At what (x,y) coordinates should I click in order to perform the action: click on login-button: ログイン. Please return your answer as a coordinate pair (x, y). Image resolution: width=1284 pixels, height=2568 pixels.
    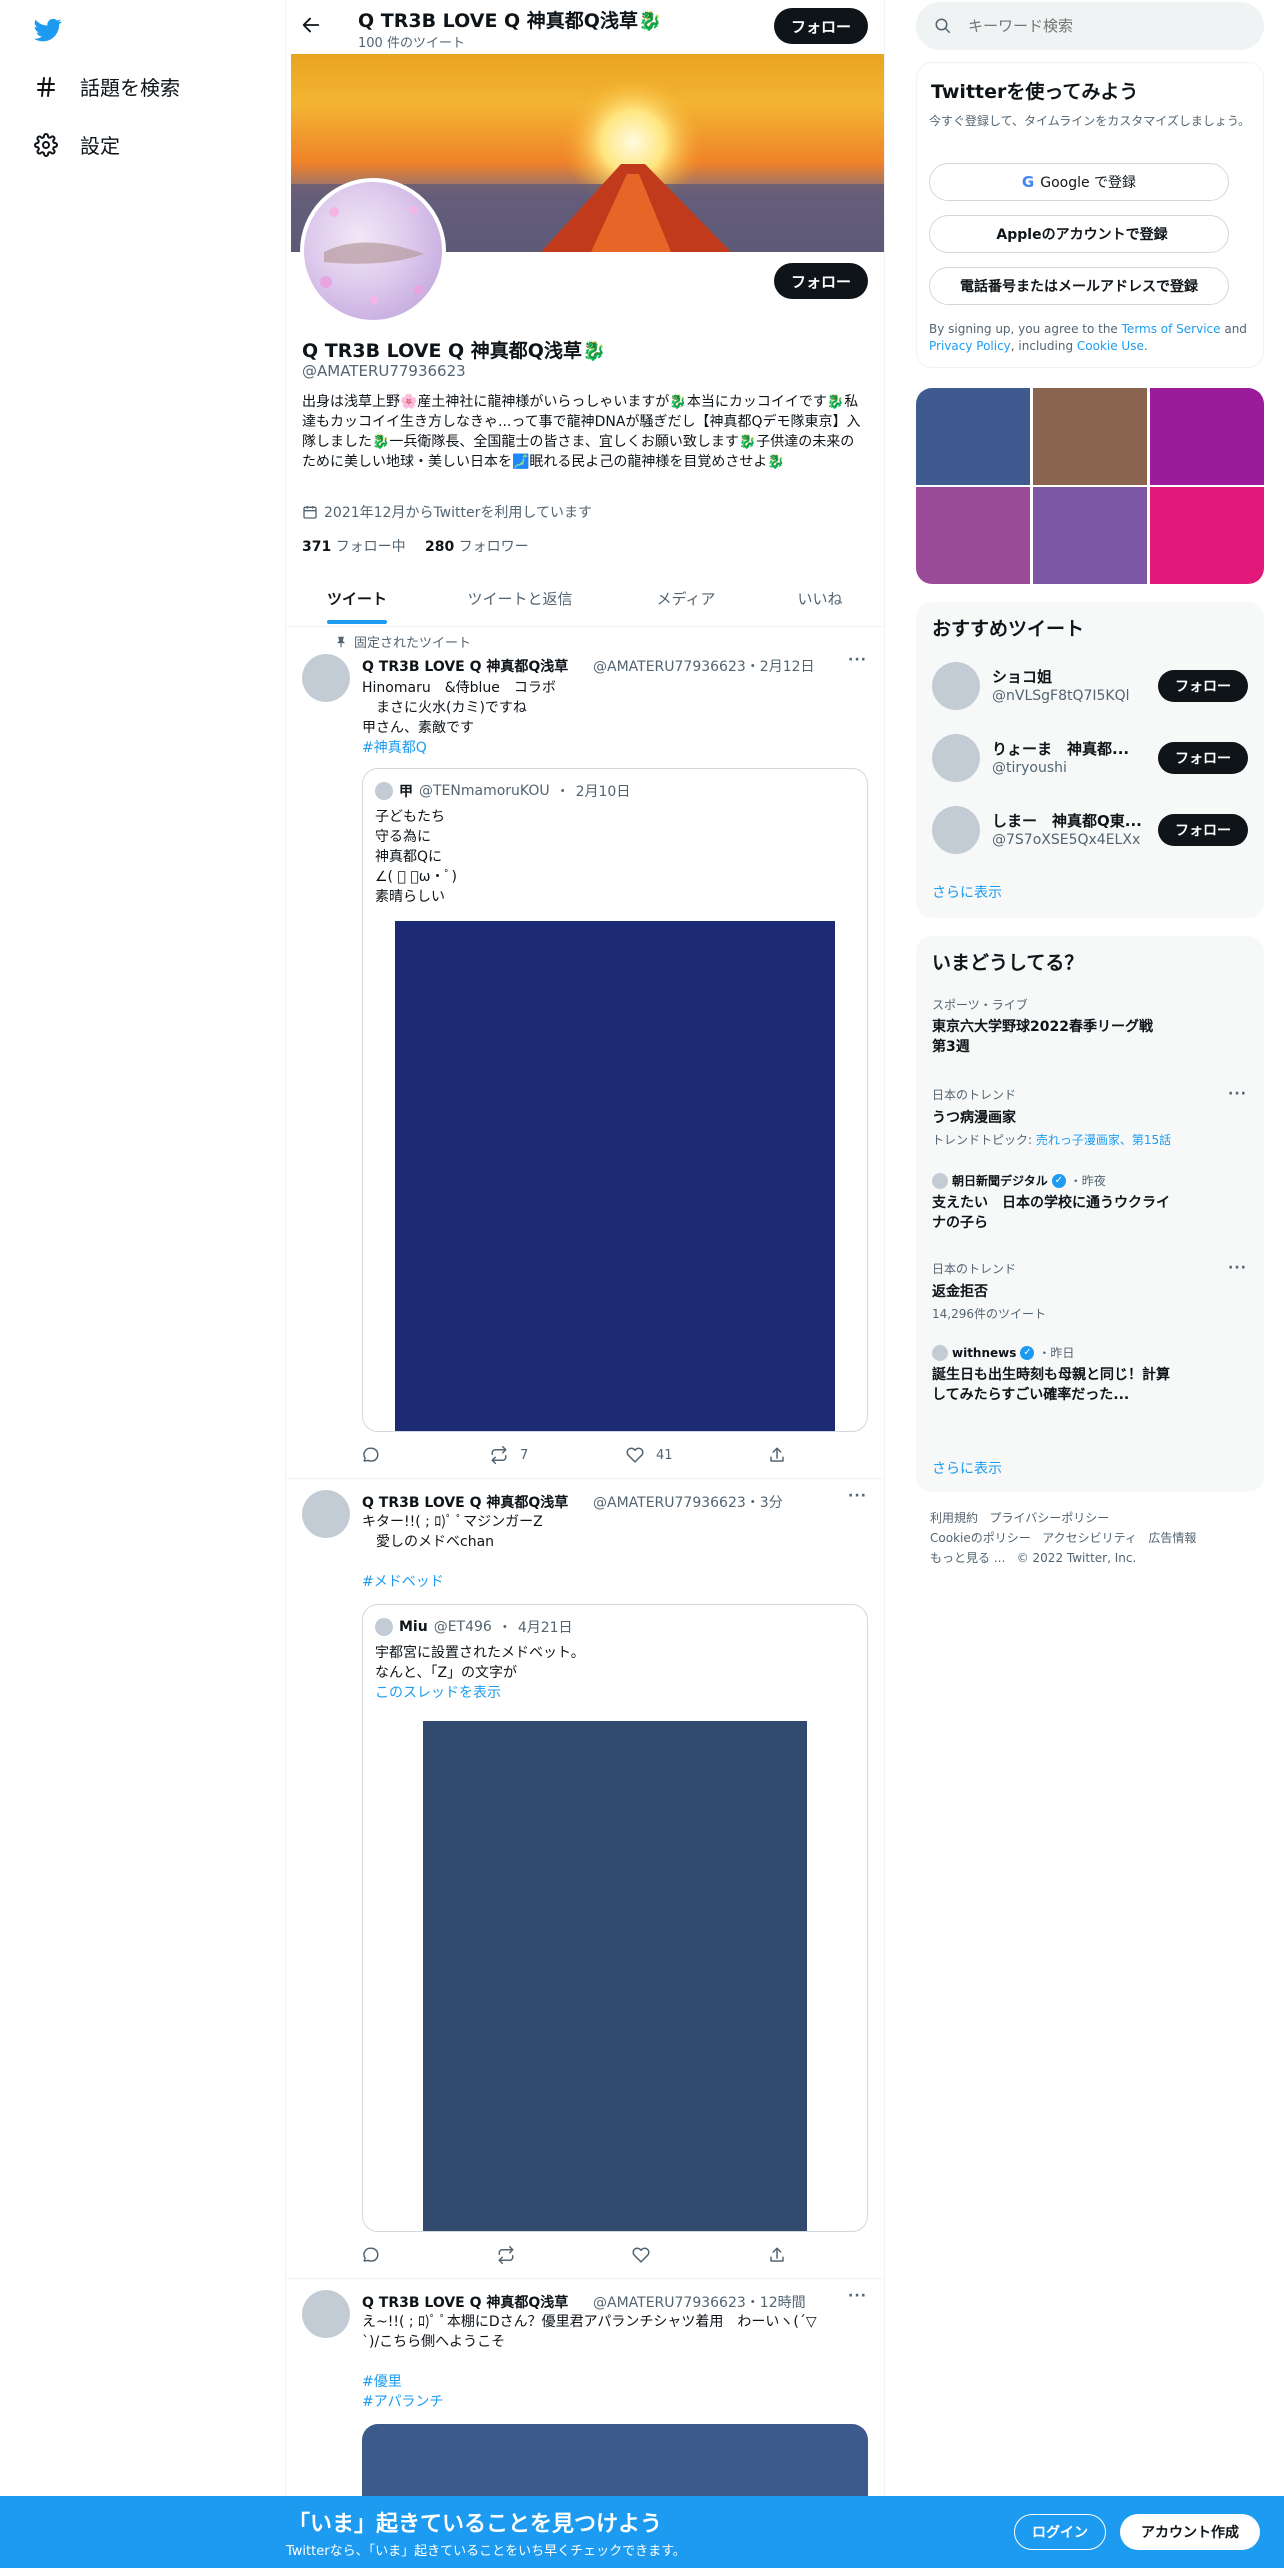
    Looking at the image, I should click on (1060, 2532).